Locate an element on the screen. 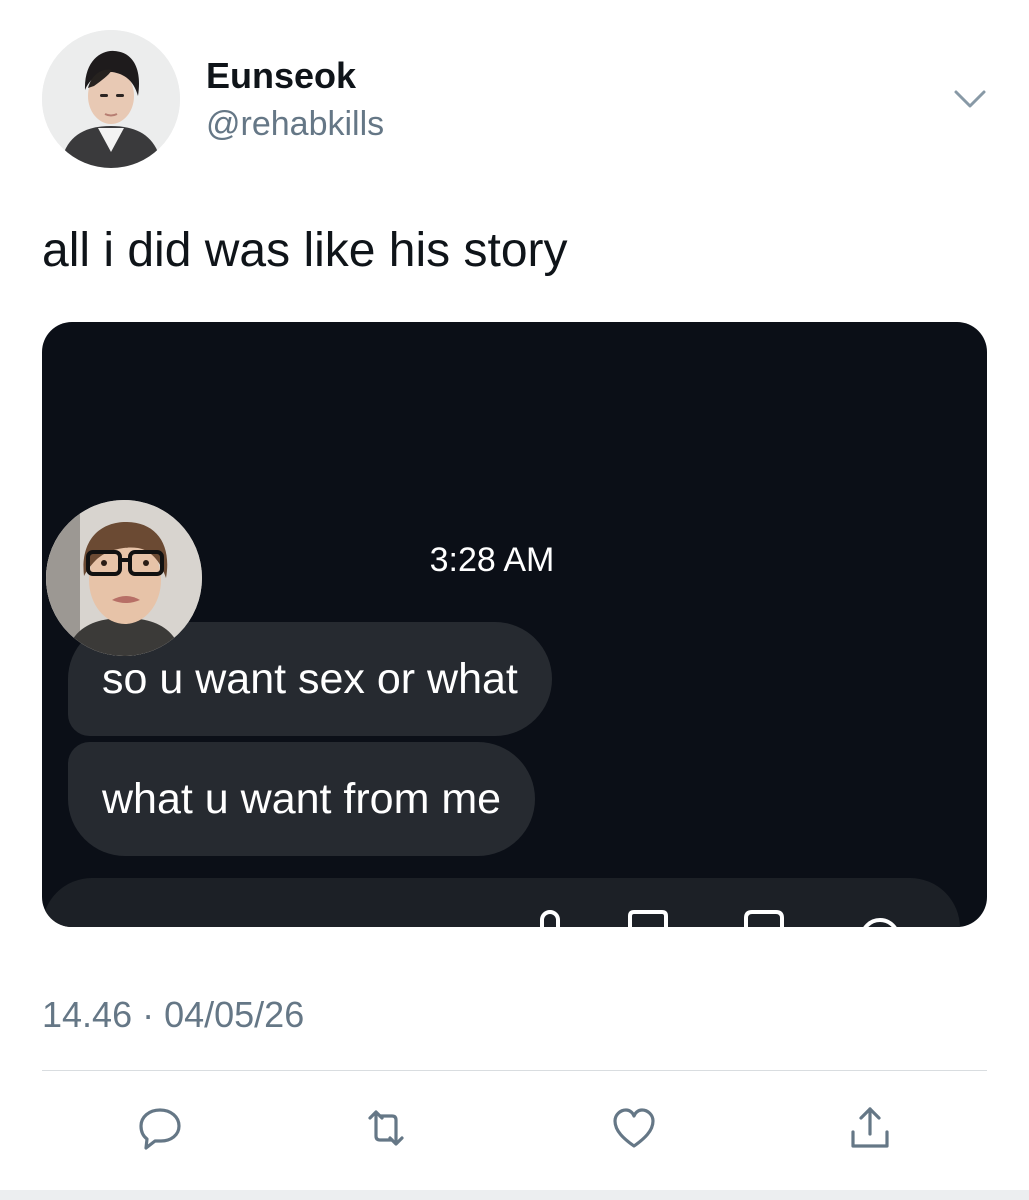  heart-icon is located at coordinates (634, 1128).